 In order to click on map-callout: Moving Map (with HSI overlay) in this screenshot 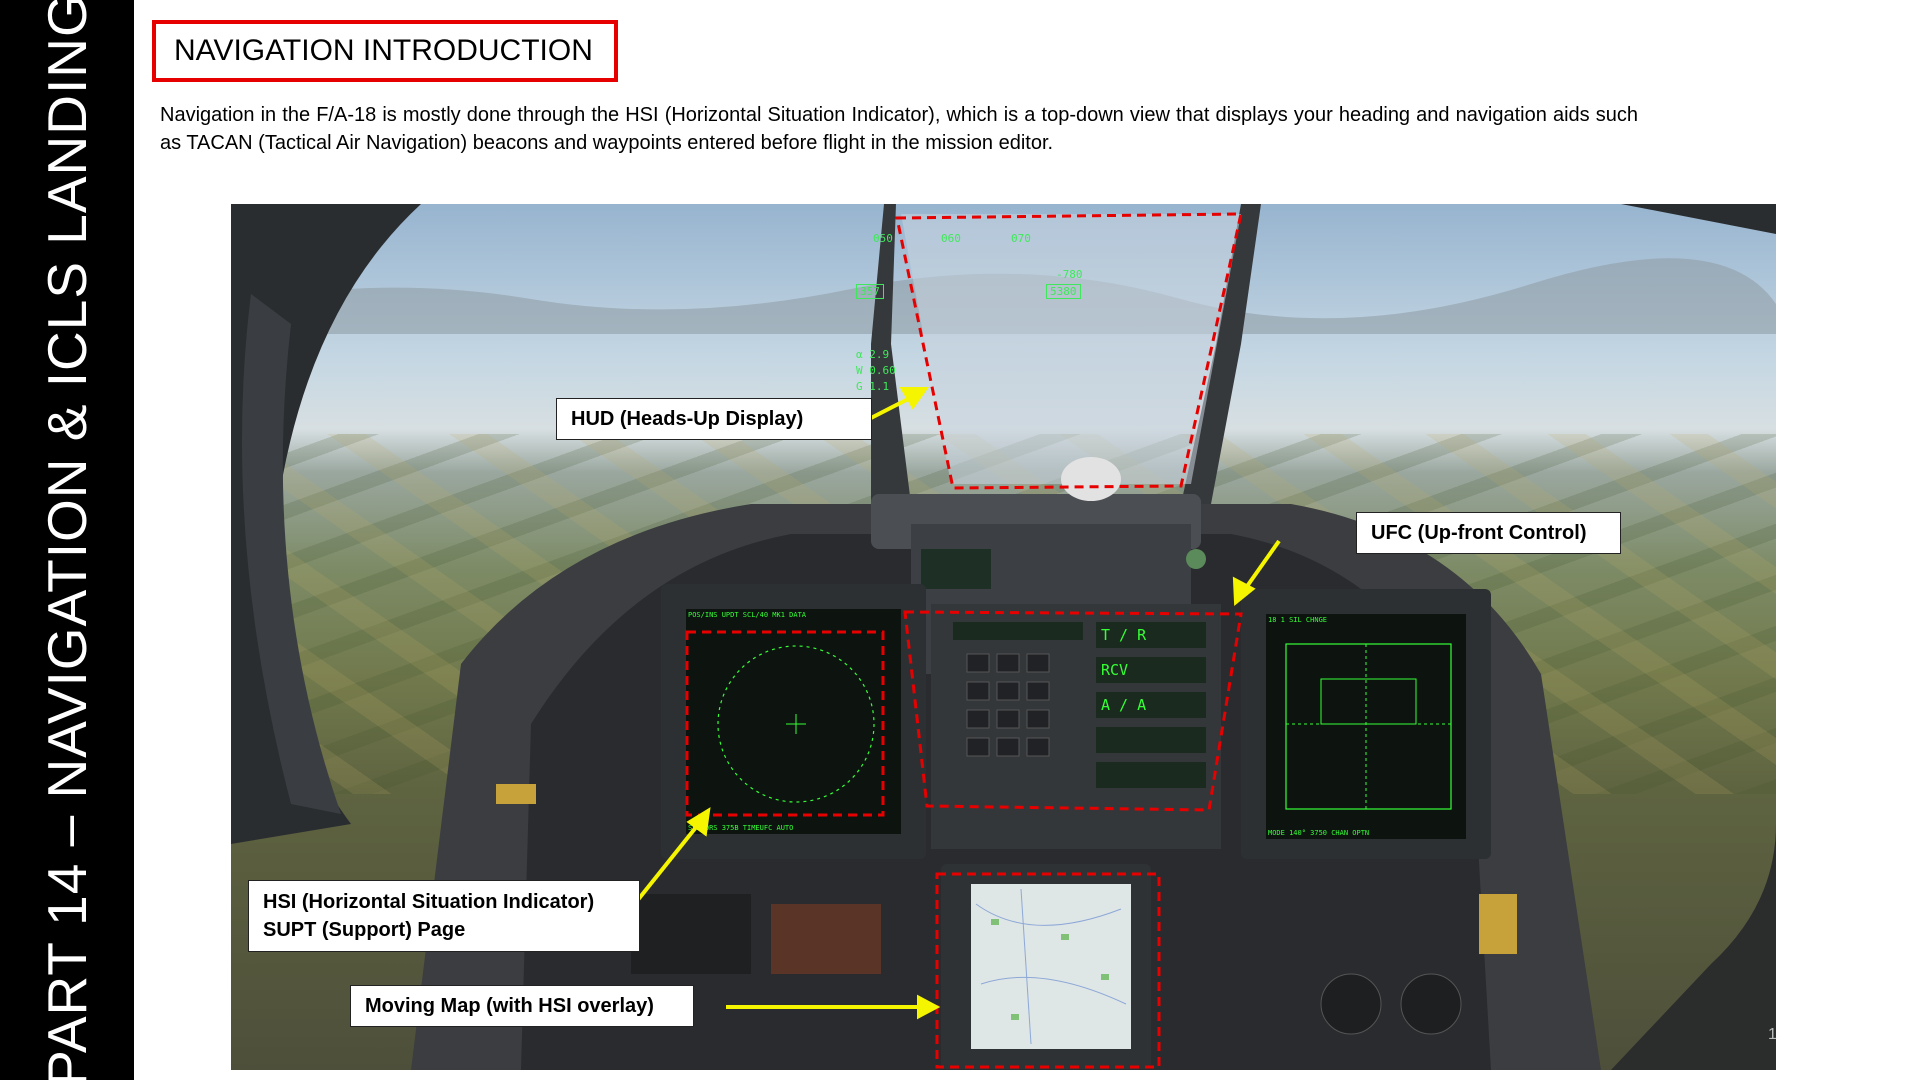, I will do `click(522, 1006)`.